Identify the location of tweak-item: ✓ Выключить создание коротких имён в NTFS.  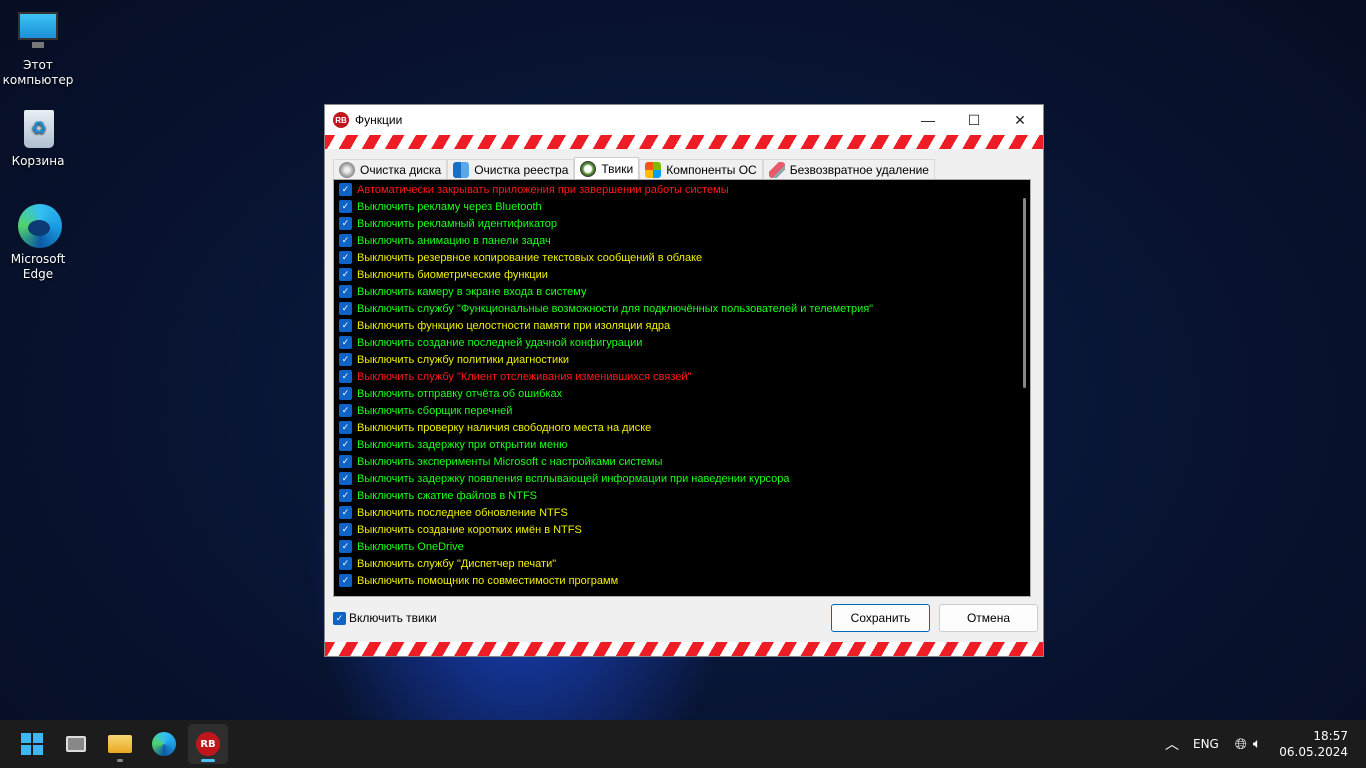
(682, 529).